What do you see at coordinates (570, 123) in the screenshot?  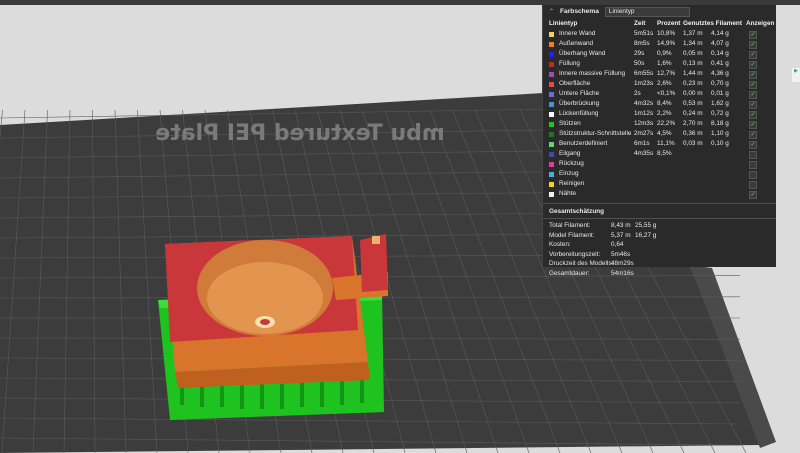 I see `line-type-name: Stützen` at bounding box center [570, 123].